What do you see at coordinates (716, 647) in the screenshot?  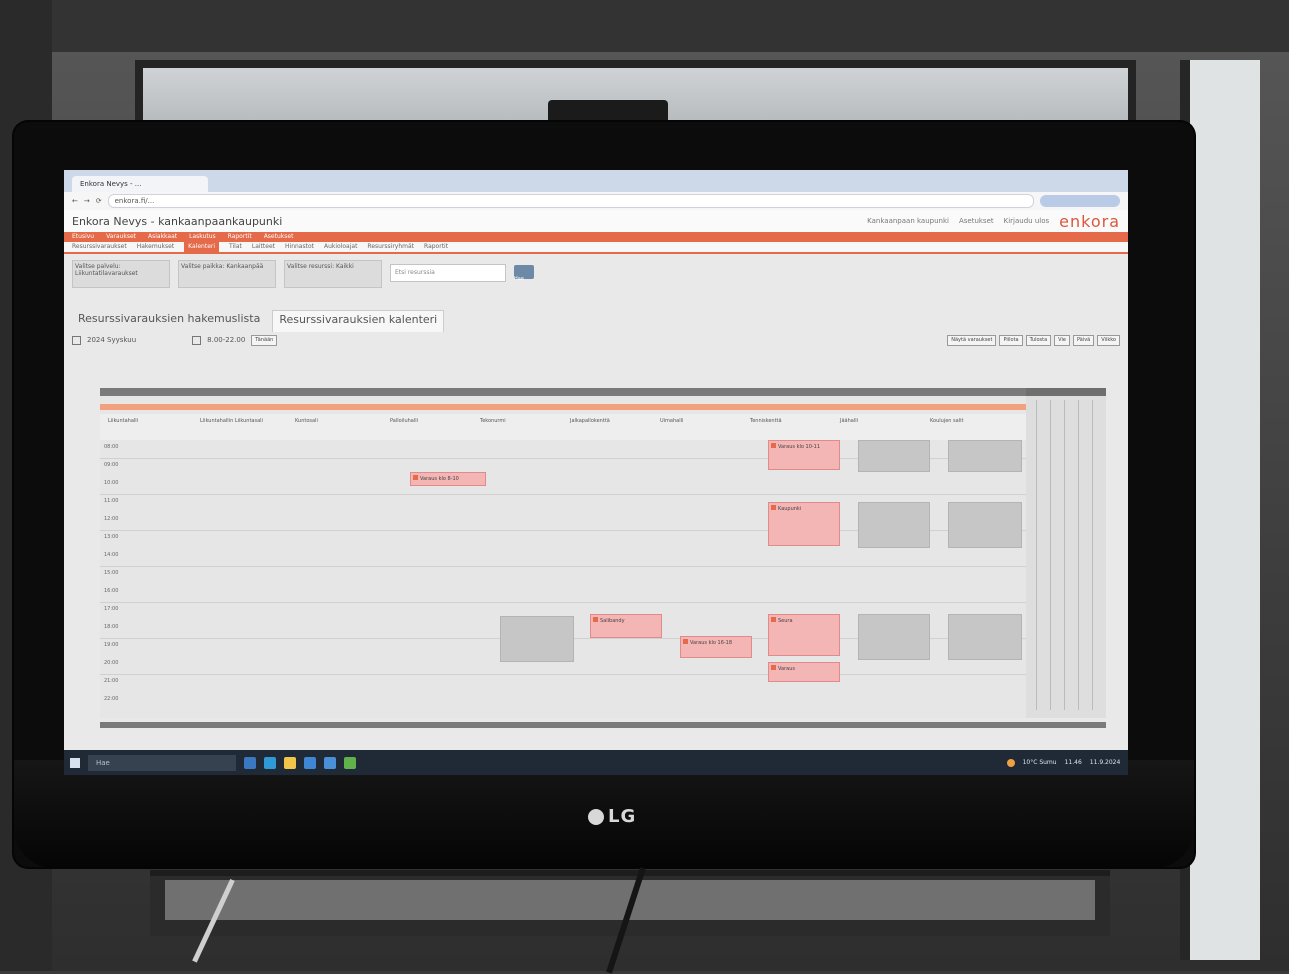 I see `booking-event: Varaus klo 16-18` at bounding box center [716, 647].